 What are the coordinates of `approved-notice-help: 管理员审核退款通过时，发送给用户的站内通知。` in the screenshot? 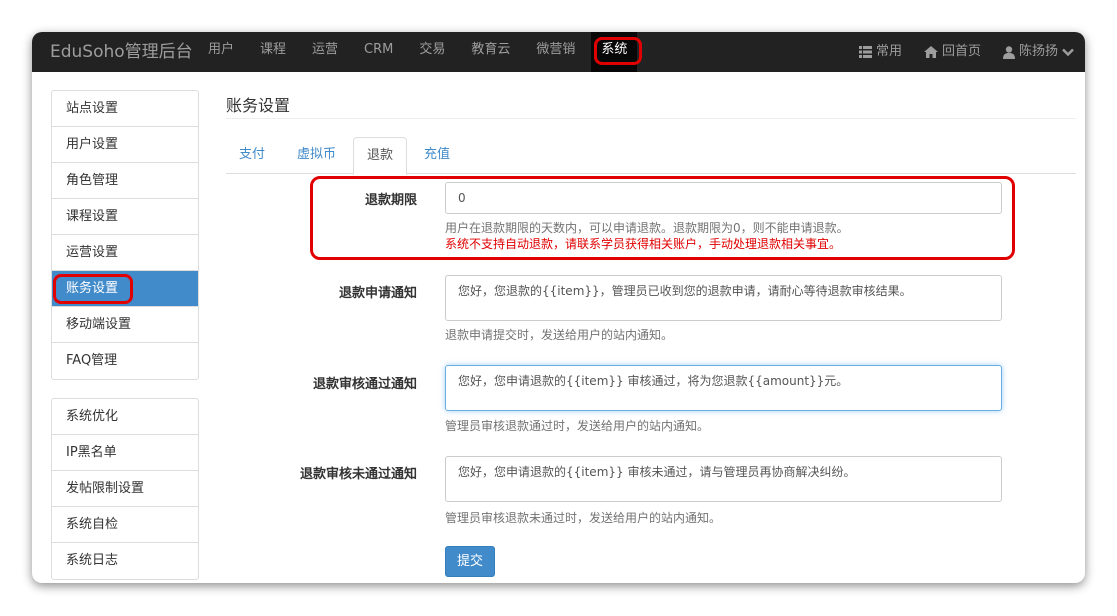 It's located at (577, 426).